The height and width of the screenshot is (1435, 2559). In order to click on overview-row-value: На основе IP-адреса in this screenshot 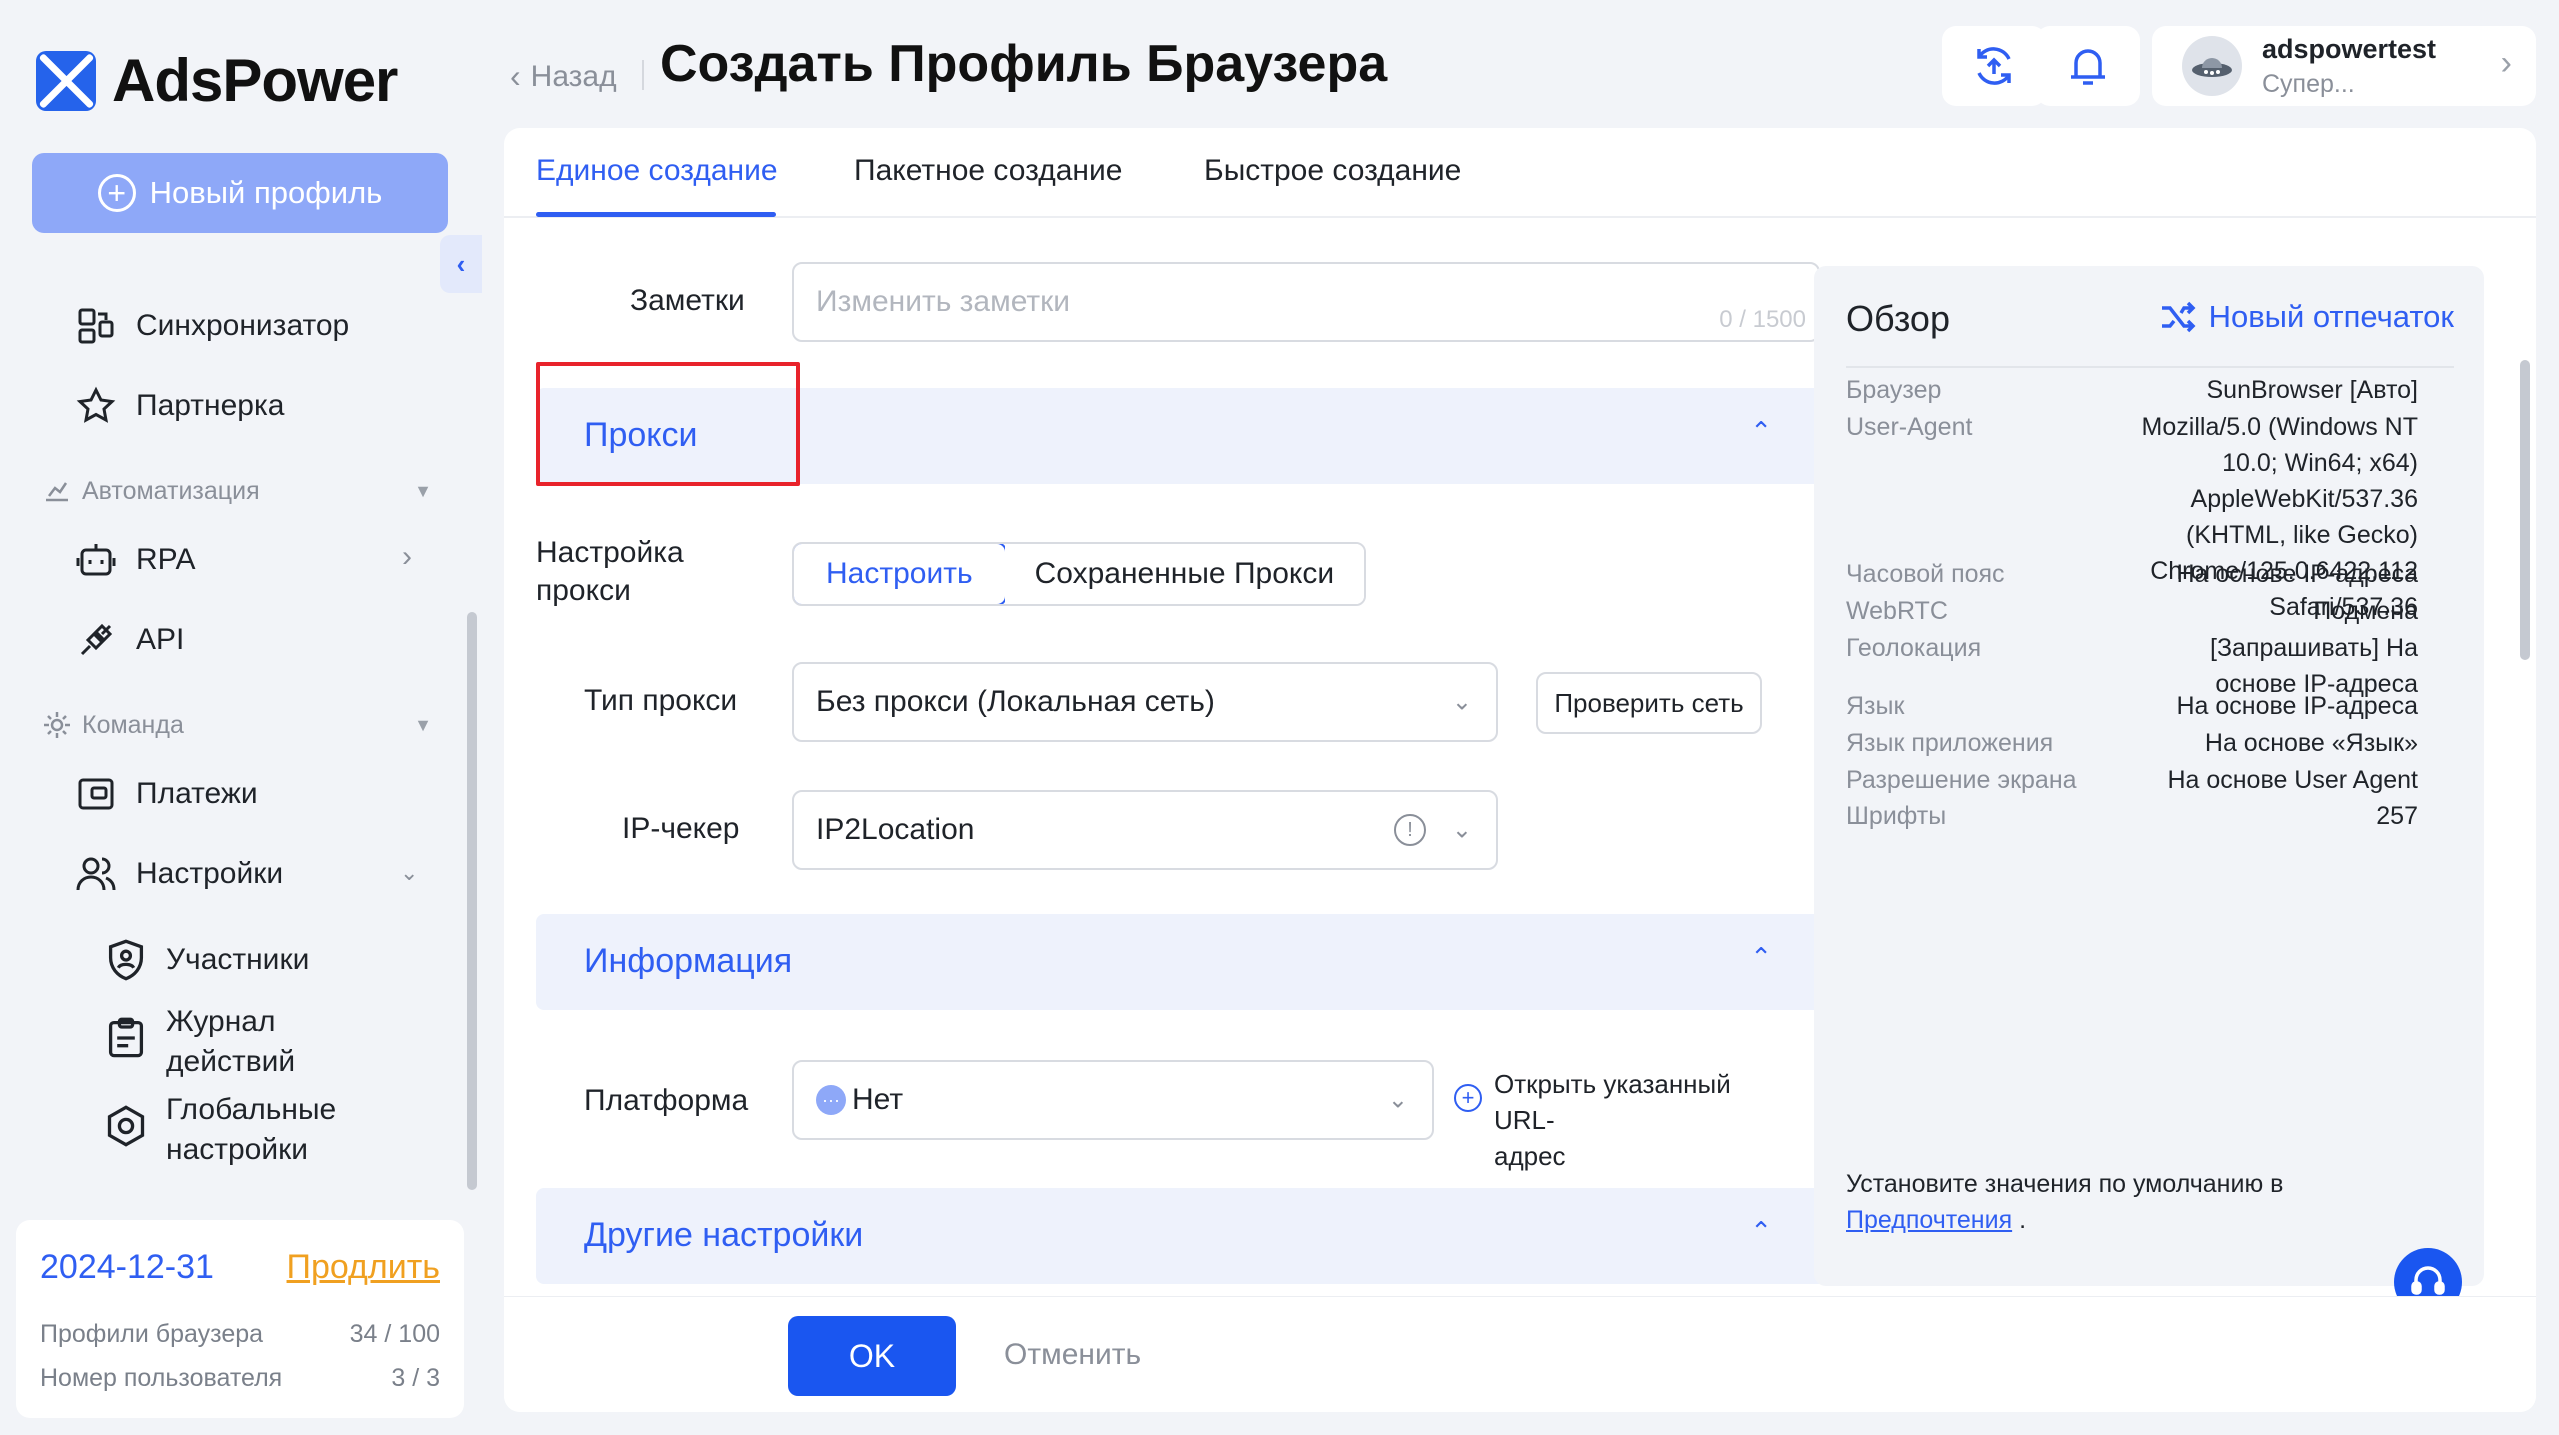, I will do `click(2297, 706)`.